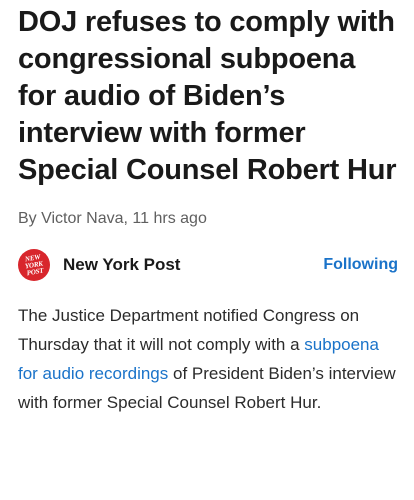 The image size is (414, 500). Describe the element at coordinates (112, 218) in the screenshot. I see `article-byline: By Victor Nava, 11 hrs ago` at that location.